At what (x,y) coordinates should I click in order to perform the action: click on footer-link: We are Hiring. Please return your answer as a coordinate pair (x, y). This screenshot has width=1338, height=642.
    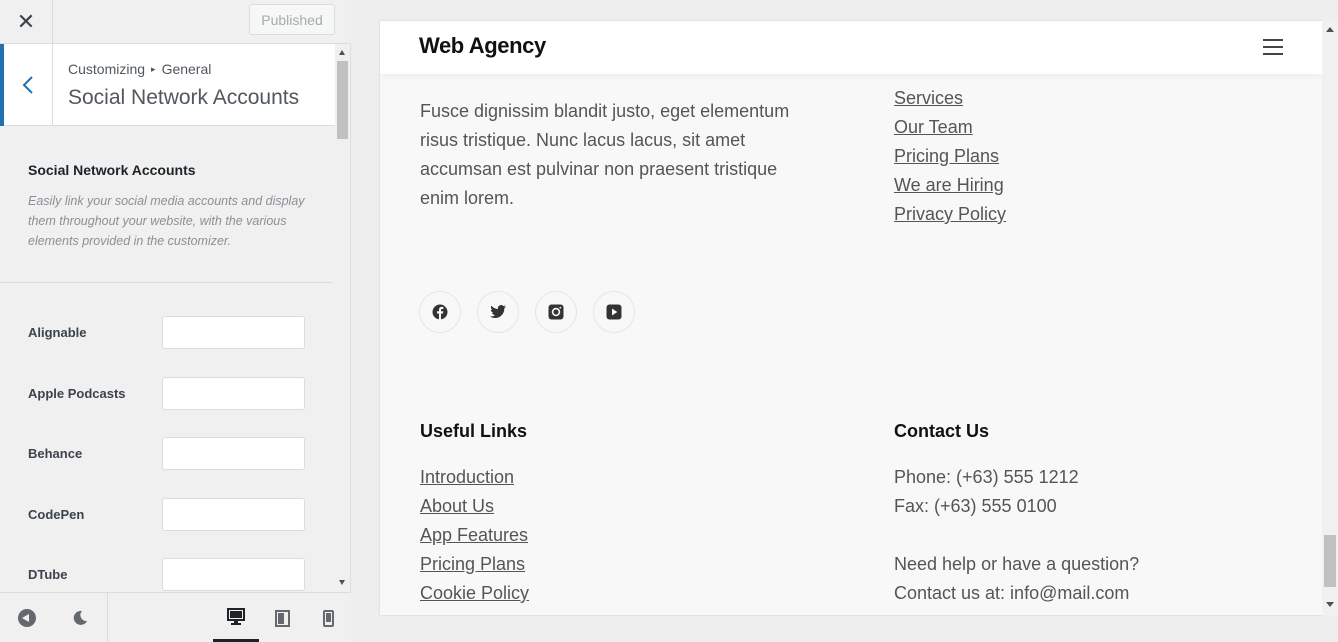
    Looking at the image, I should click on (950, 185).